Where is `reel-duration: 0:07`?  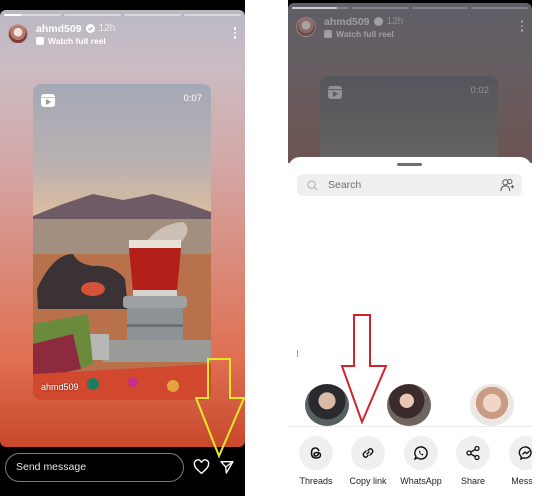 reel-duration: 0:07 is located at coordinates (193, 98).